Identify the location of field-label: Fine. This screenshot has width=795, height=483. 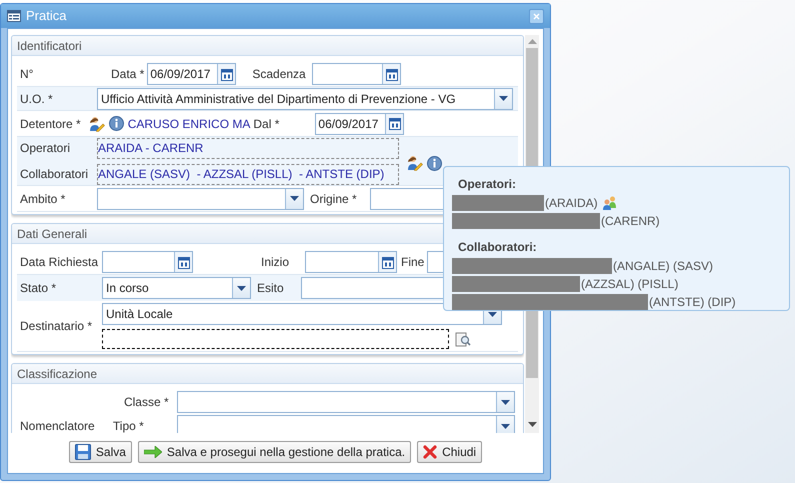
(412, 262).